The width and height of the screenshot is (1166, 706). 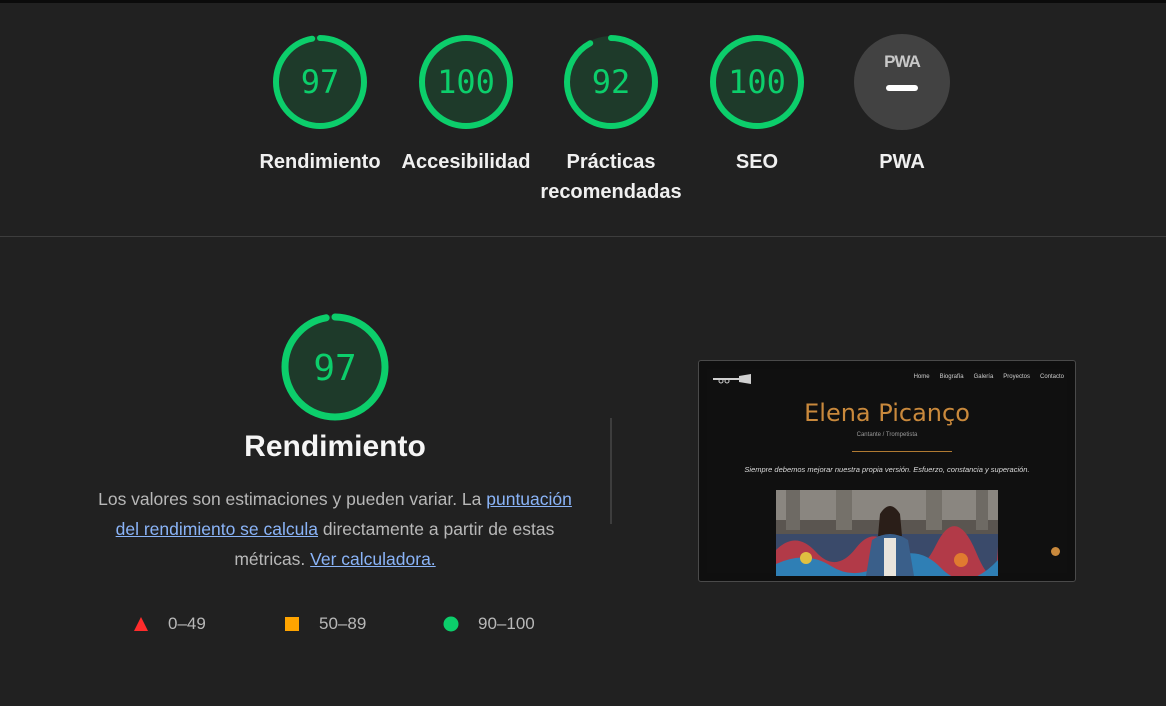 I want to click on gauge-label: Prácticas recomendadas, so click(x=611, y=177).